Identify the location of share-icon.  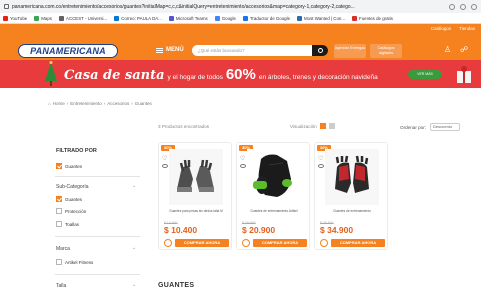
(463, 6).